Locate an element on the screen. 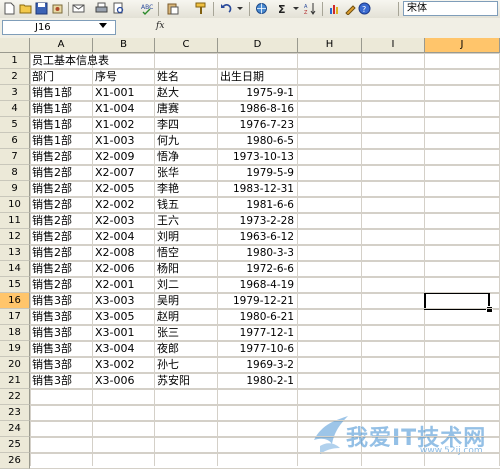  new-file-icon is located at coordinates (9, 8).